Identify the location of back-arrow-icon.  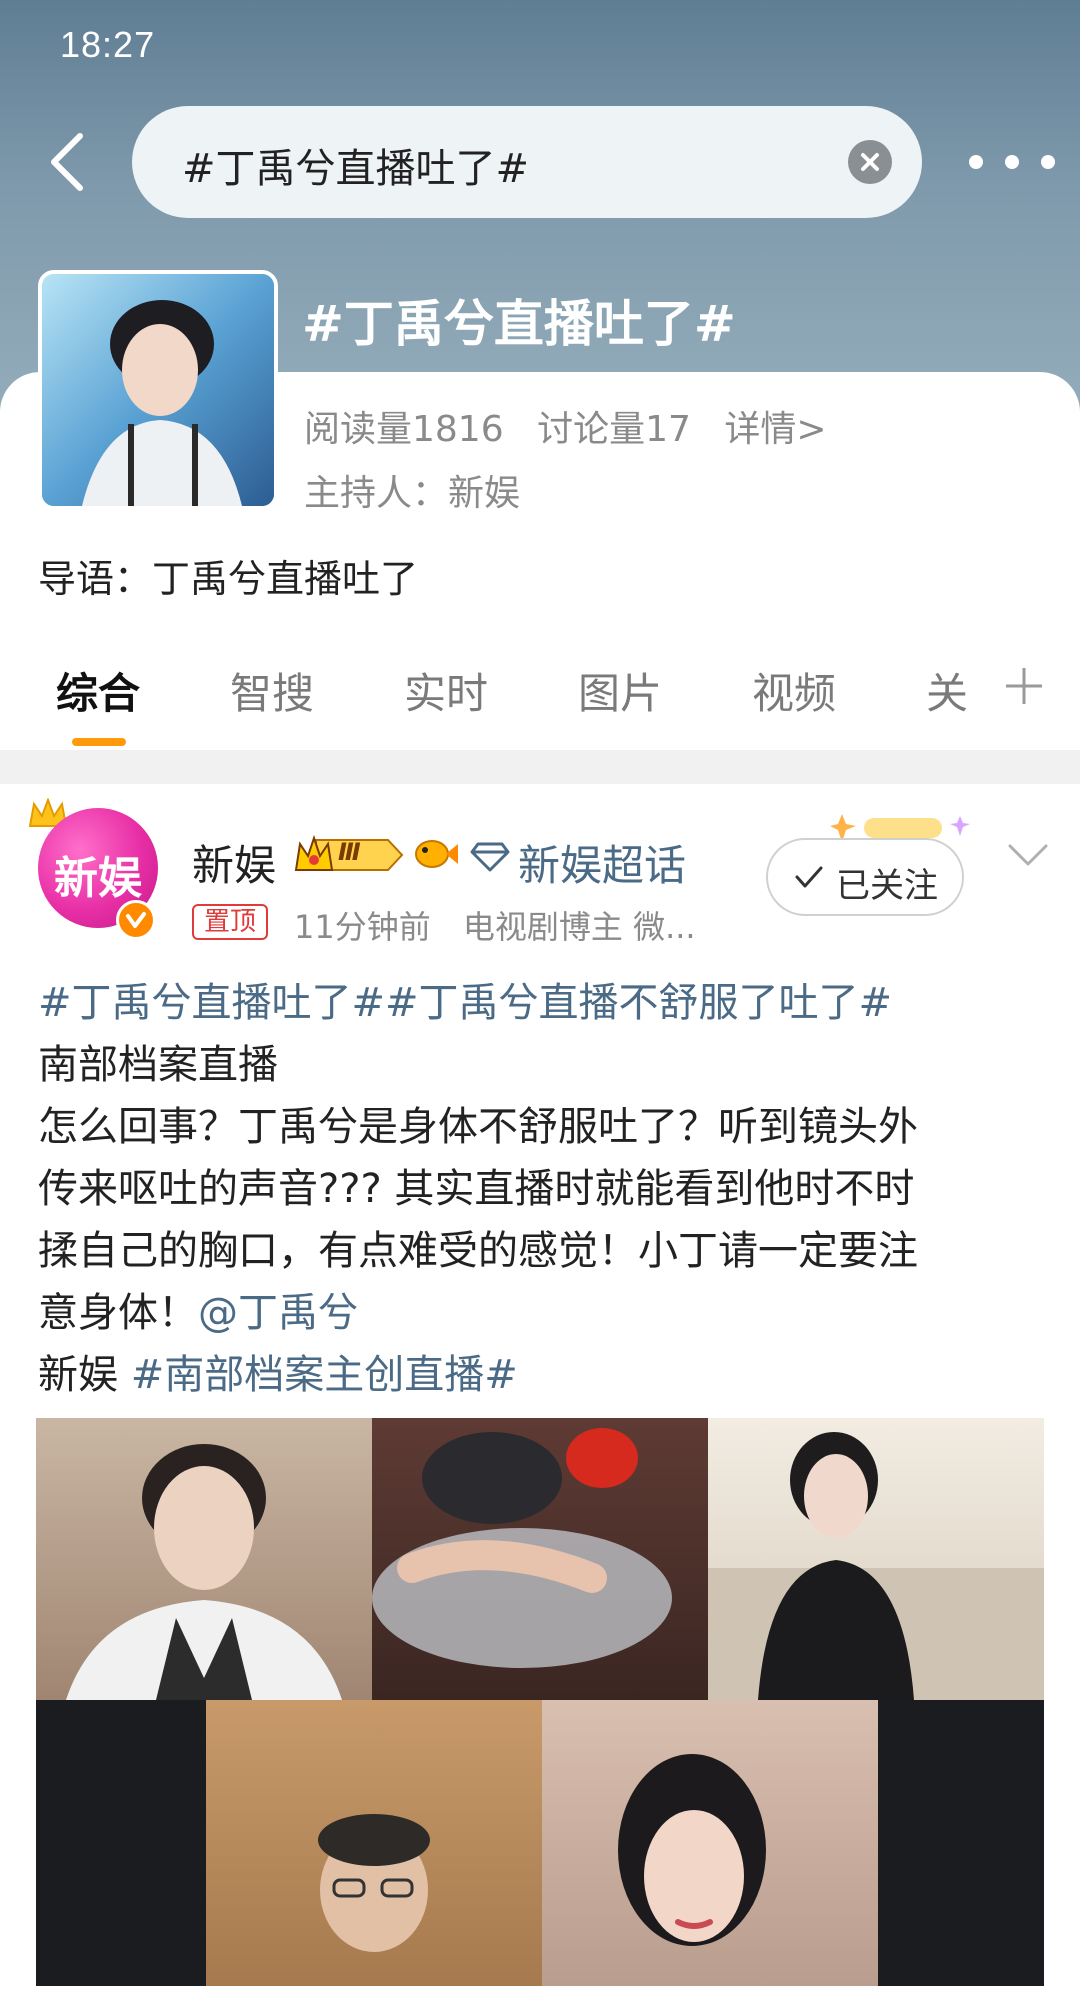
(67, 162).